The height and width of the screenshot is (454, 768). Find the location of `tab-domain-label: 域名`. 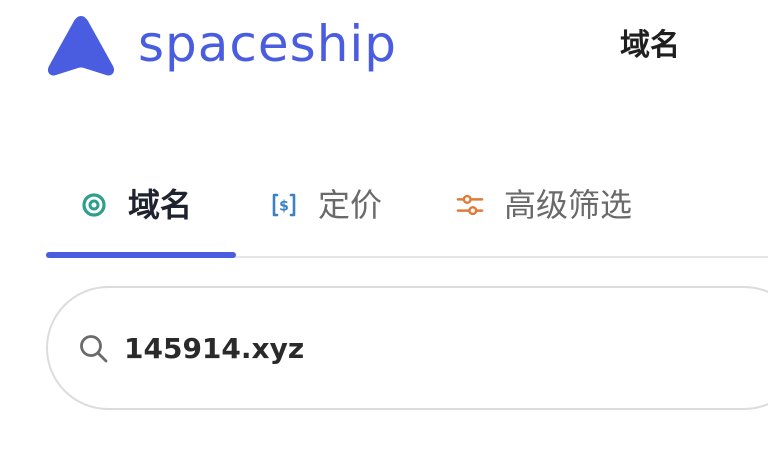

tab-domain-label: 域名 is located at coordinates (160, 205).